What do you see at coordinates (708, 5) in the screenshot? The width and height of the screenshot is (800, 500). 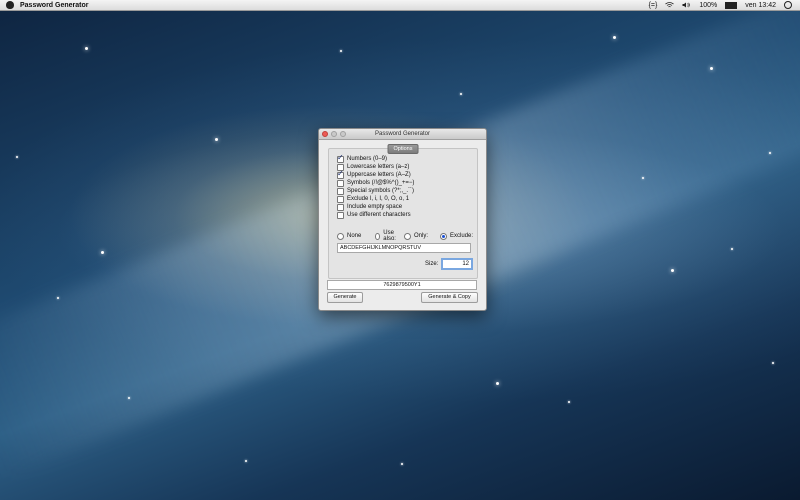 I see `battery-percentage: 100%` at bounding box center [708, 5].